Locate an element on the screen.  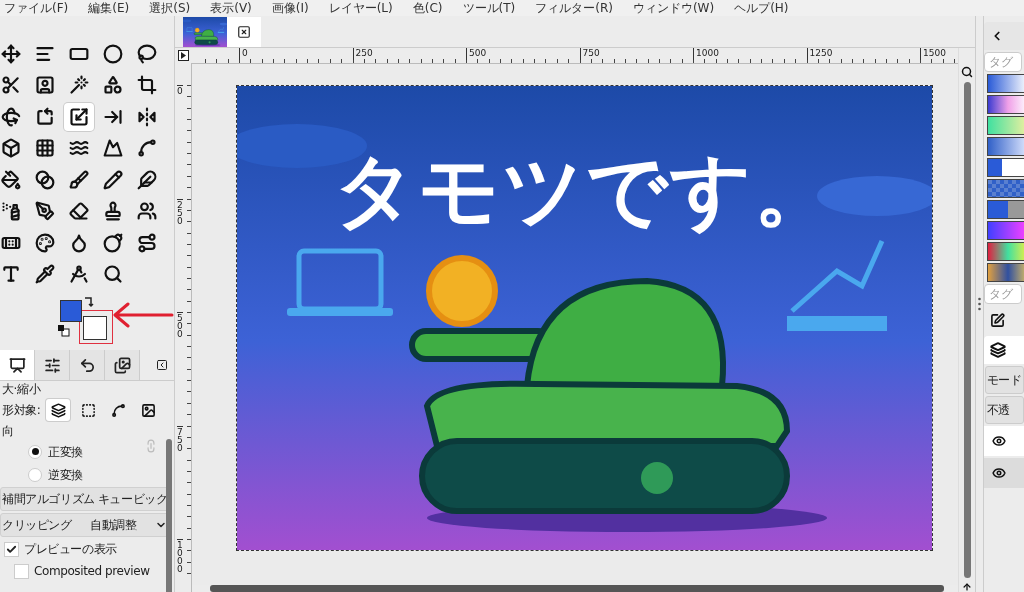
image-tab is located at coordinates (222, 32).